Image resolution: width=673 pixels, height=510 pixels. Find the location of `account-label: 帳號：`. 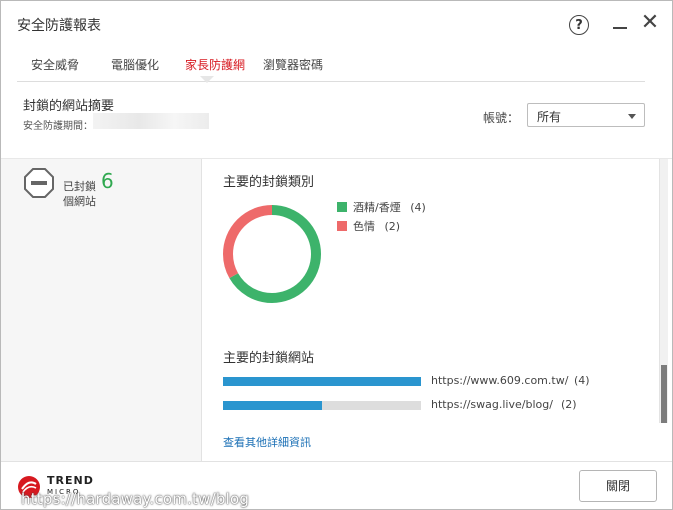

account-label: 帳號： is located at coordinates (501, 118).